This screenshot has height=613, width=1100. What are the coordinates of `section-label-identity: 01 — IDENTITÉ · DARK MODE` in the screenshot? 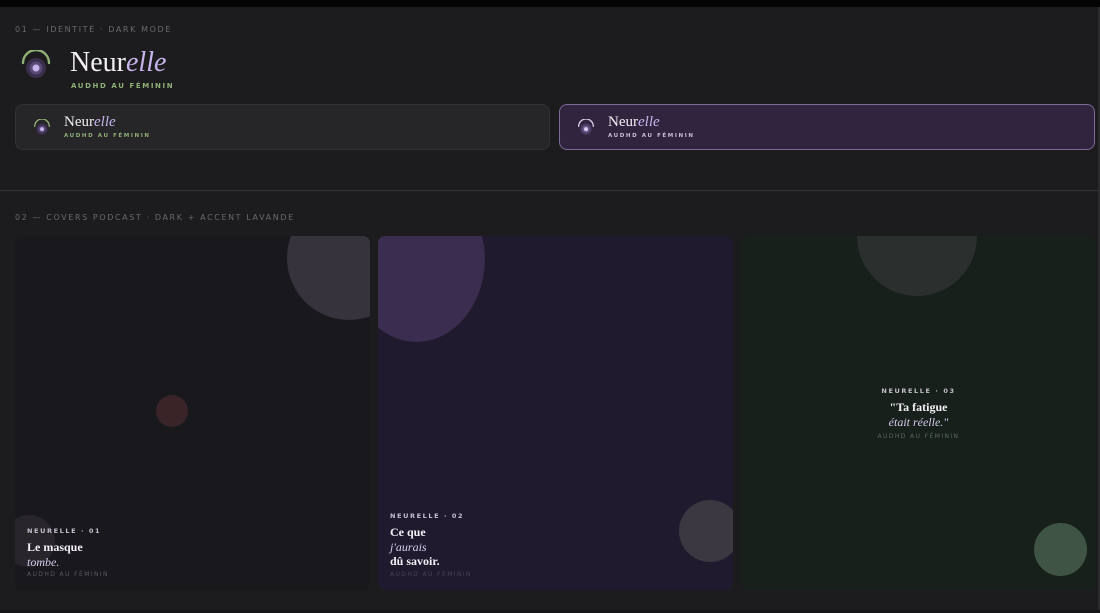 It's located at (93, 29).